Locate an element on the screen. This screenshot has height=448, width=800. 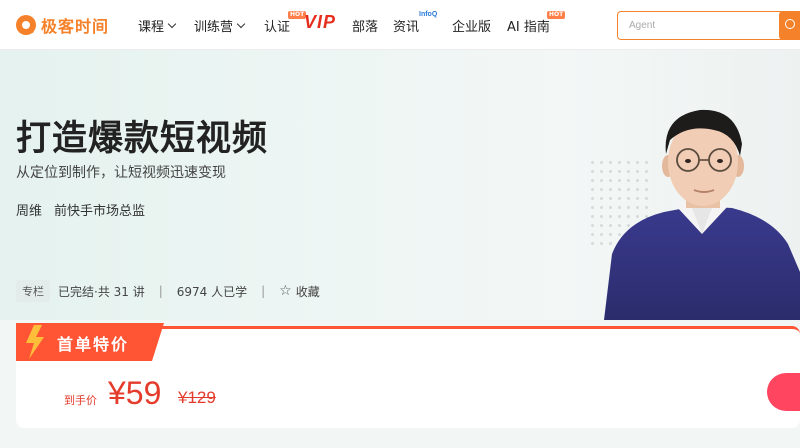
nav-cert: 认证 is located at coordinates (277, 25).